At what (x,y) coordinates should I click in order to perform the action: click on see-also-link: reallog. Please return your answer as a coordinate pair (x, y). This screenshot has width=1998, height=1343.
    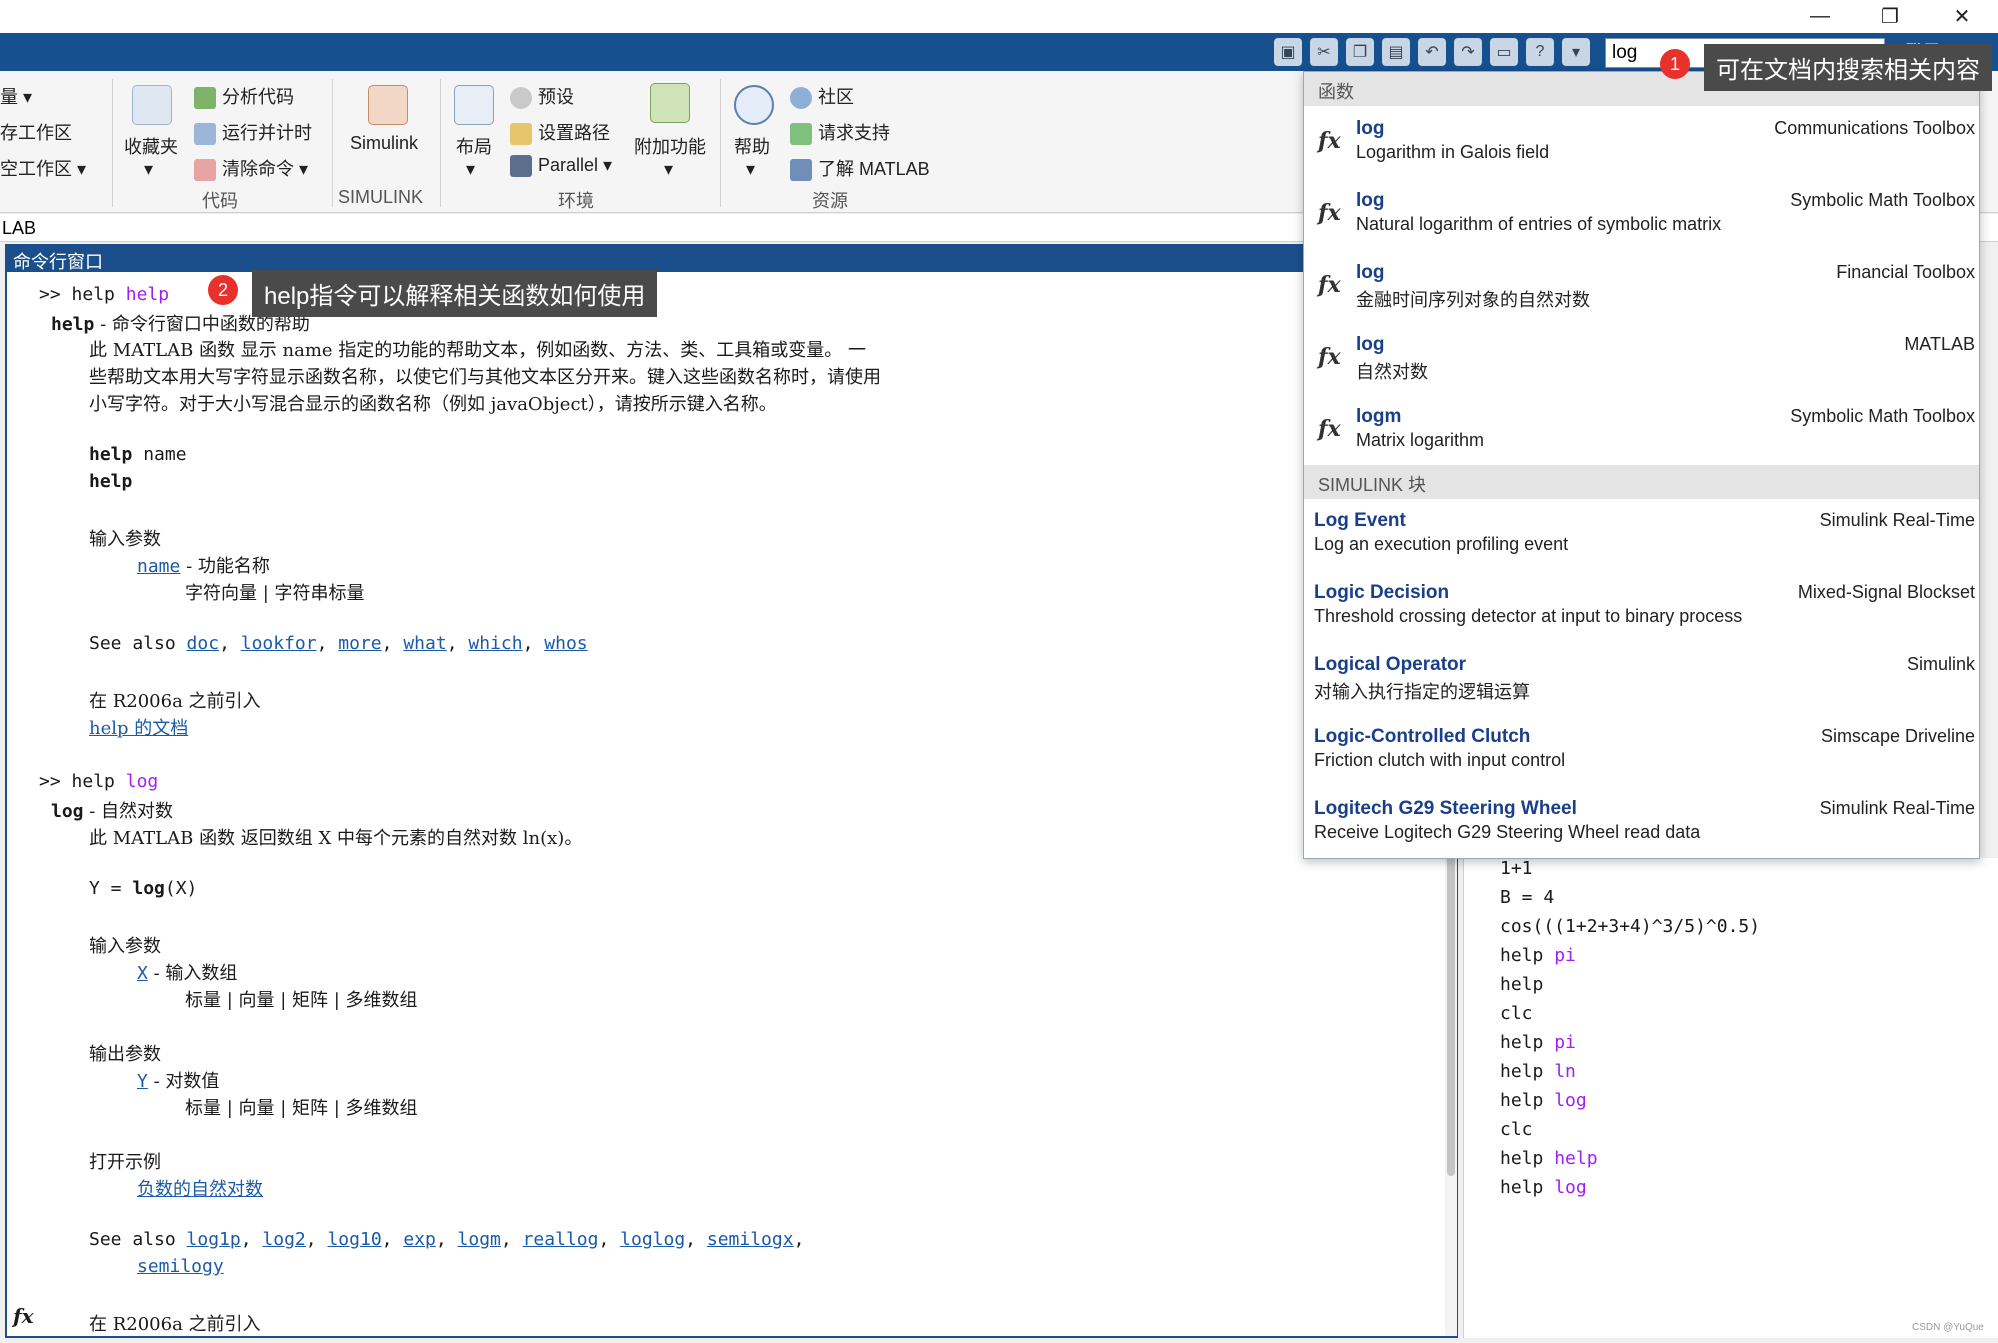
    Looking at the image, I should click on (561, 1239).